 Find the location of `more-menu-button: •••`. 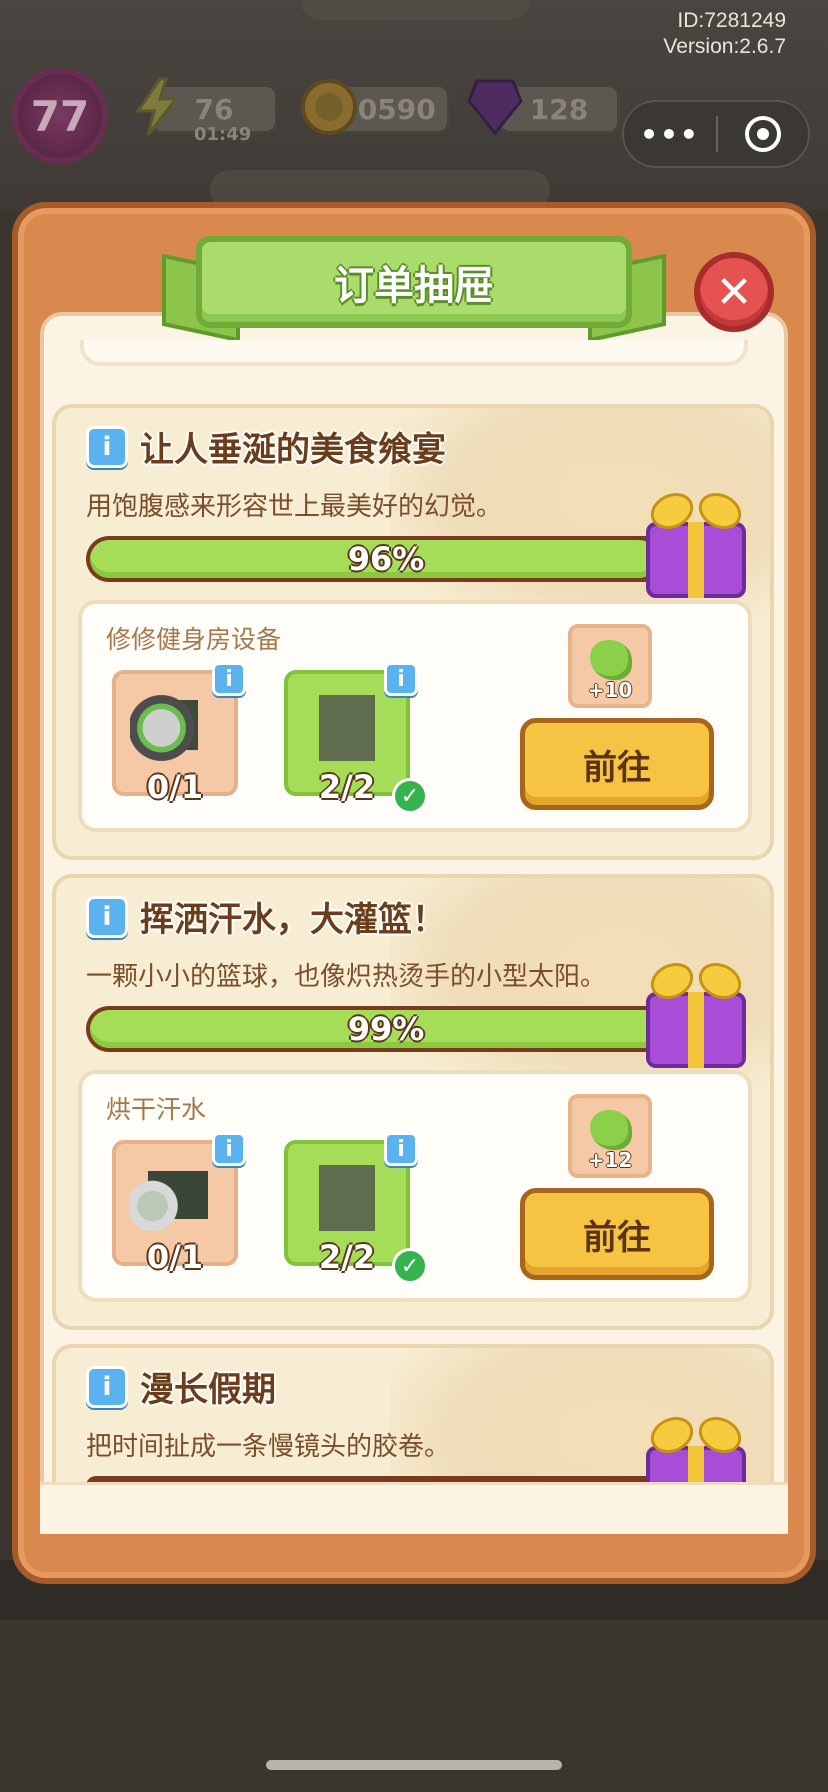

more-menu-button: ••• is located at coordinates (670, 134).